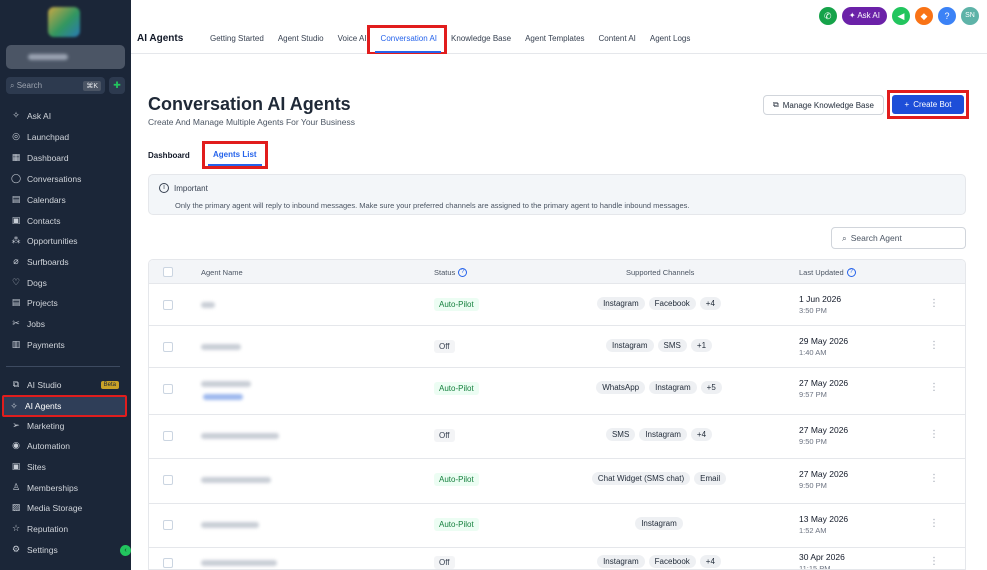 Image resolution: width=987 pixels, height=570 pixels. Describe the element at coordinates (557, 437) in the screenshot. I see `table-row: Off SMS Instagram +4 27 May 2026 9:50 PM ⋮` at that location.